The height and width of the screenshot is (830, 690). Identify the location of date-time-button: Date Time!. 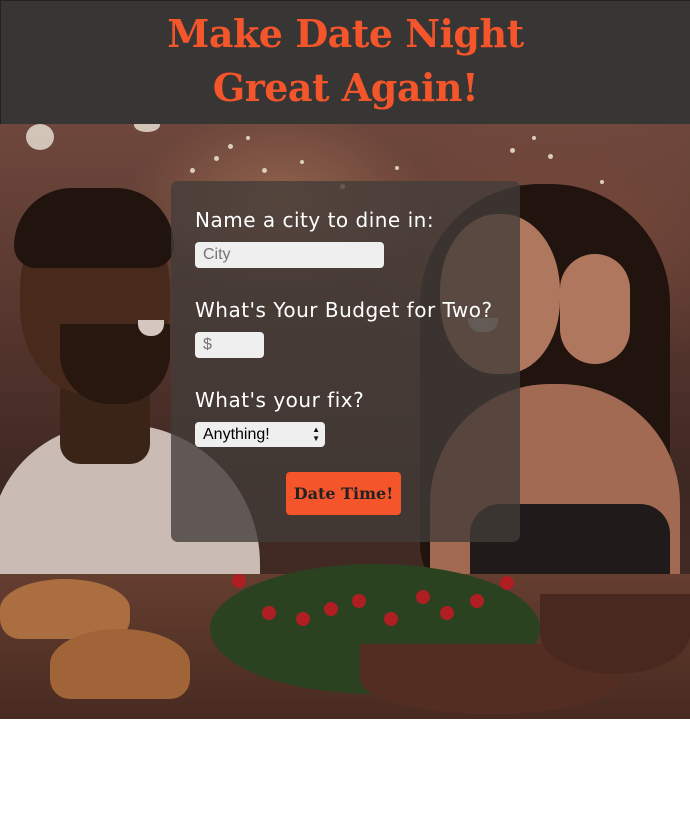
(343, 493).